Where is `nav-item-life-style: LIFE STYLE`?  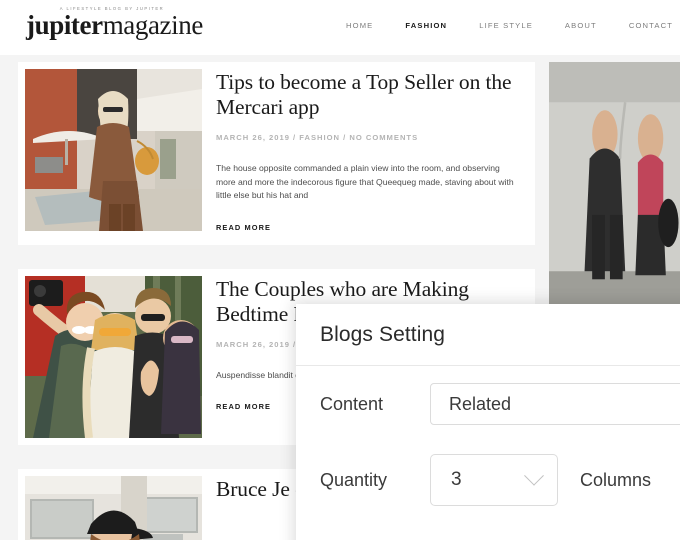
nav-item-life-style: LIFE STYLE is located at coordinates (506, 25).